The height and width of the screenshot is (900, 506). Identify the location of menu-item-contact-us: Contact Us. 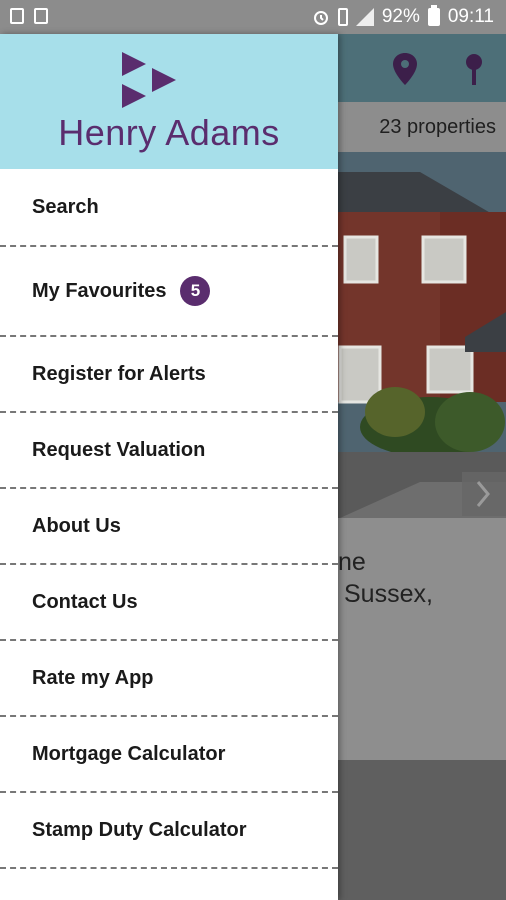
(169, 603).